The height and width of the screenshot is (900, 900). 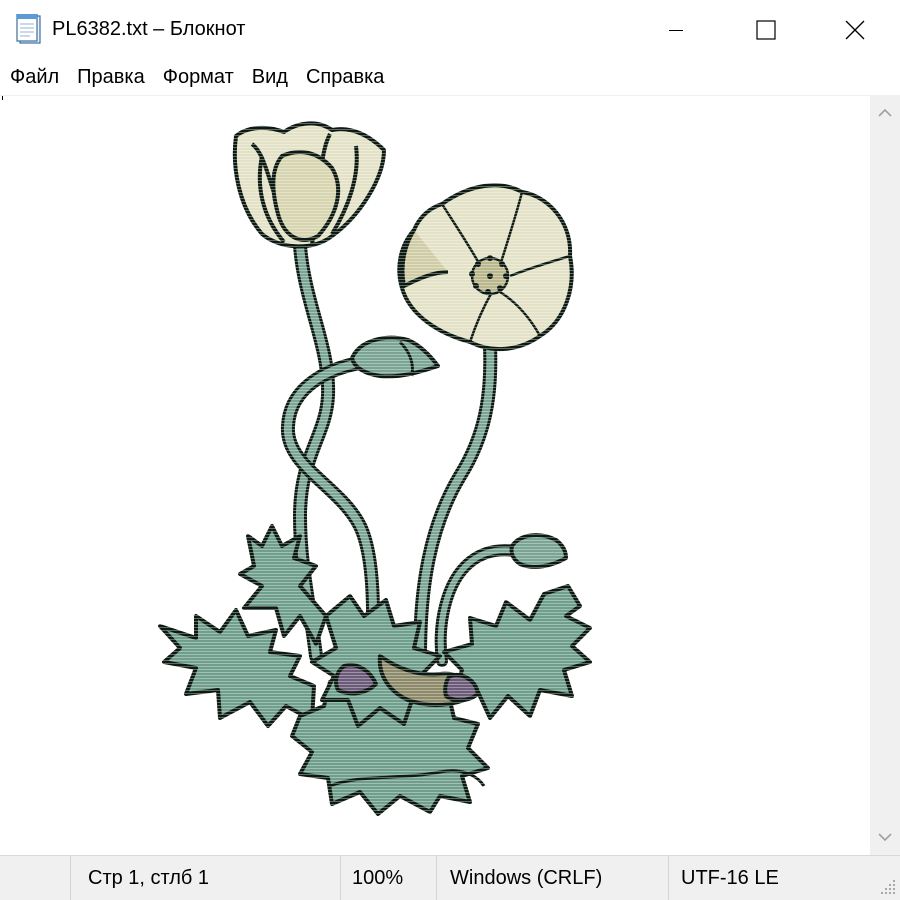 What do you see at coordinates (345, 77) in the screenshot?
I see `menu-help: Справка` at bounding box center [345, 77].